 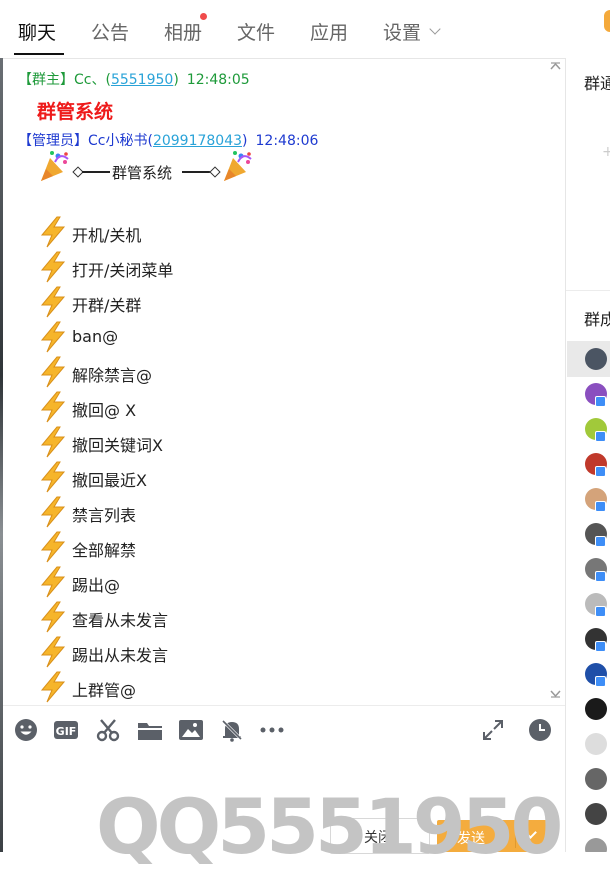 I want to click on tab-files: 文件, so click(x=256, y=31).